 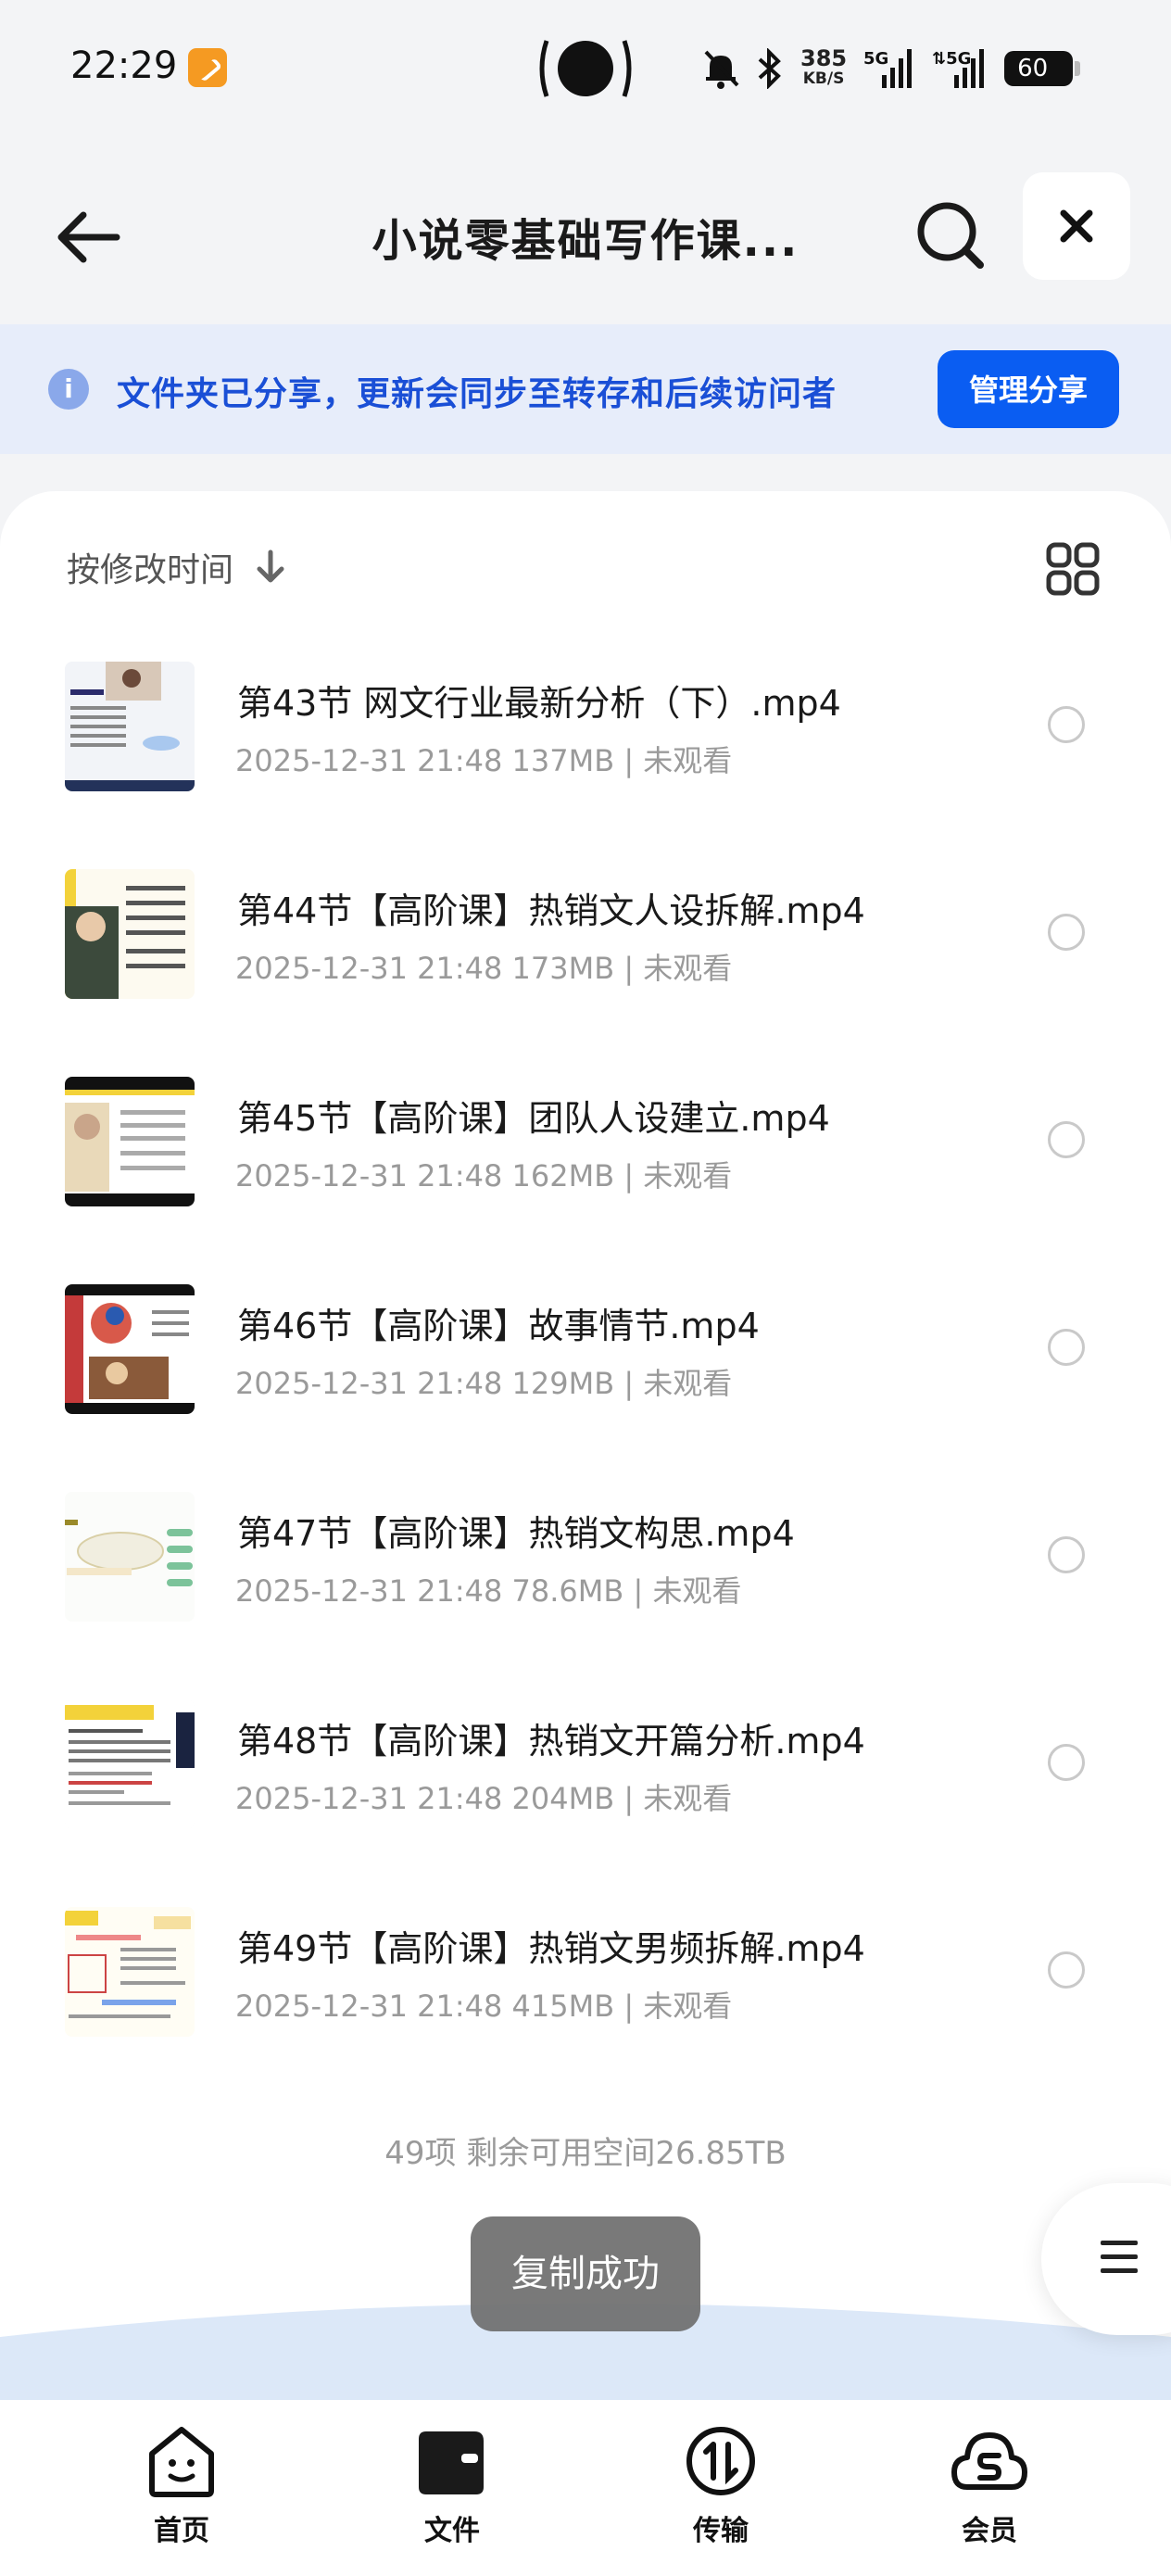 I want to click on tab-files: 文件, so click(x=452, y=2485).